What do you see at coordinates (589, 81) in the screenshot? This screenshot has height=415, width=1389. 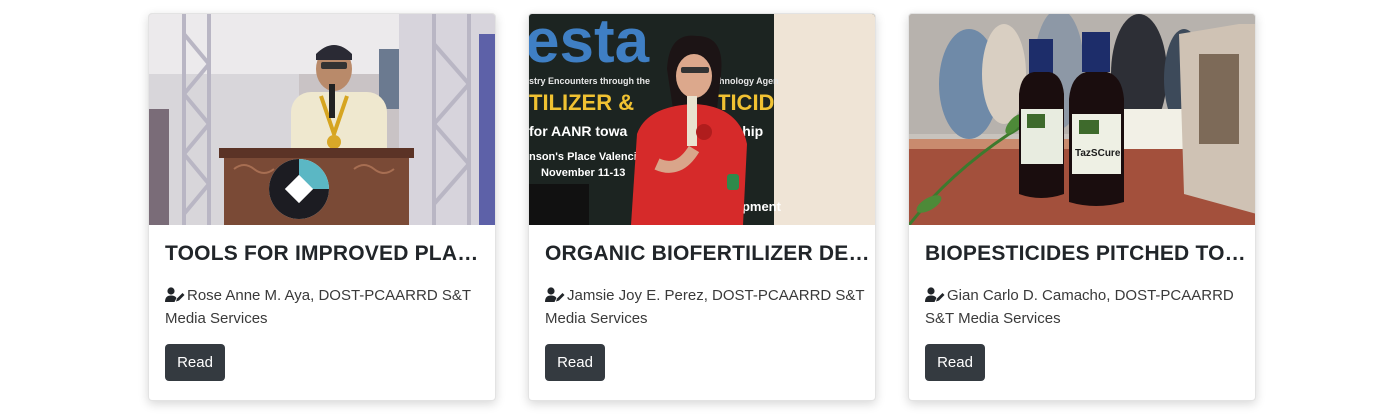 I see `svg-text: stry Encounters through the` at bounding box center [589, 81].